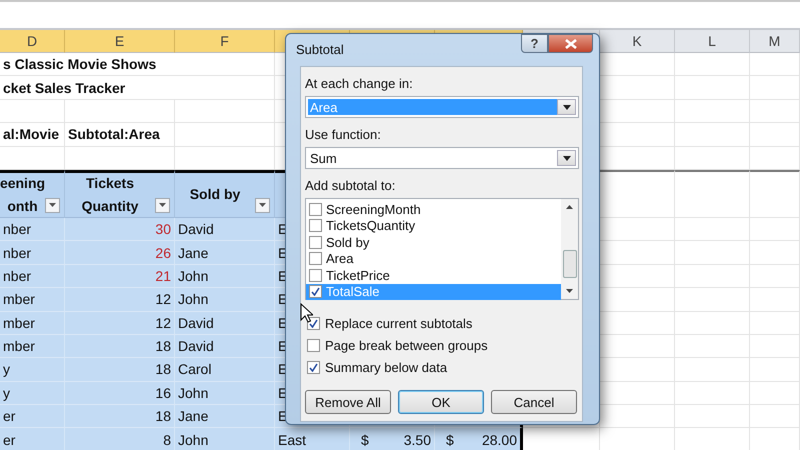 The height and width of the screenshot is (450, 800). I want to click on column-header: F, so click(225, 41).